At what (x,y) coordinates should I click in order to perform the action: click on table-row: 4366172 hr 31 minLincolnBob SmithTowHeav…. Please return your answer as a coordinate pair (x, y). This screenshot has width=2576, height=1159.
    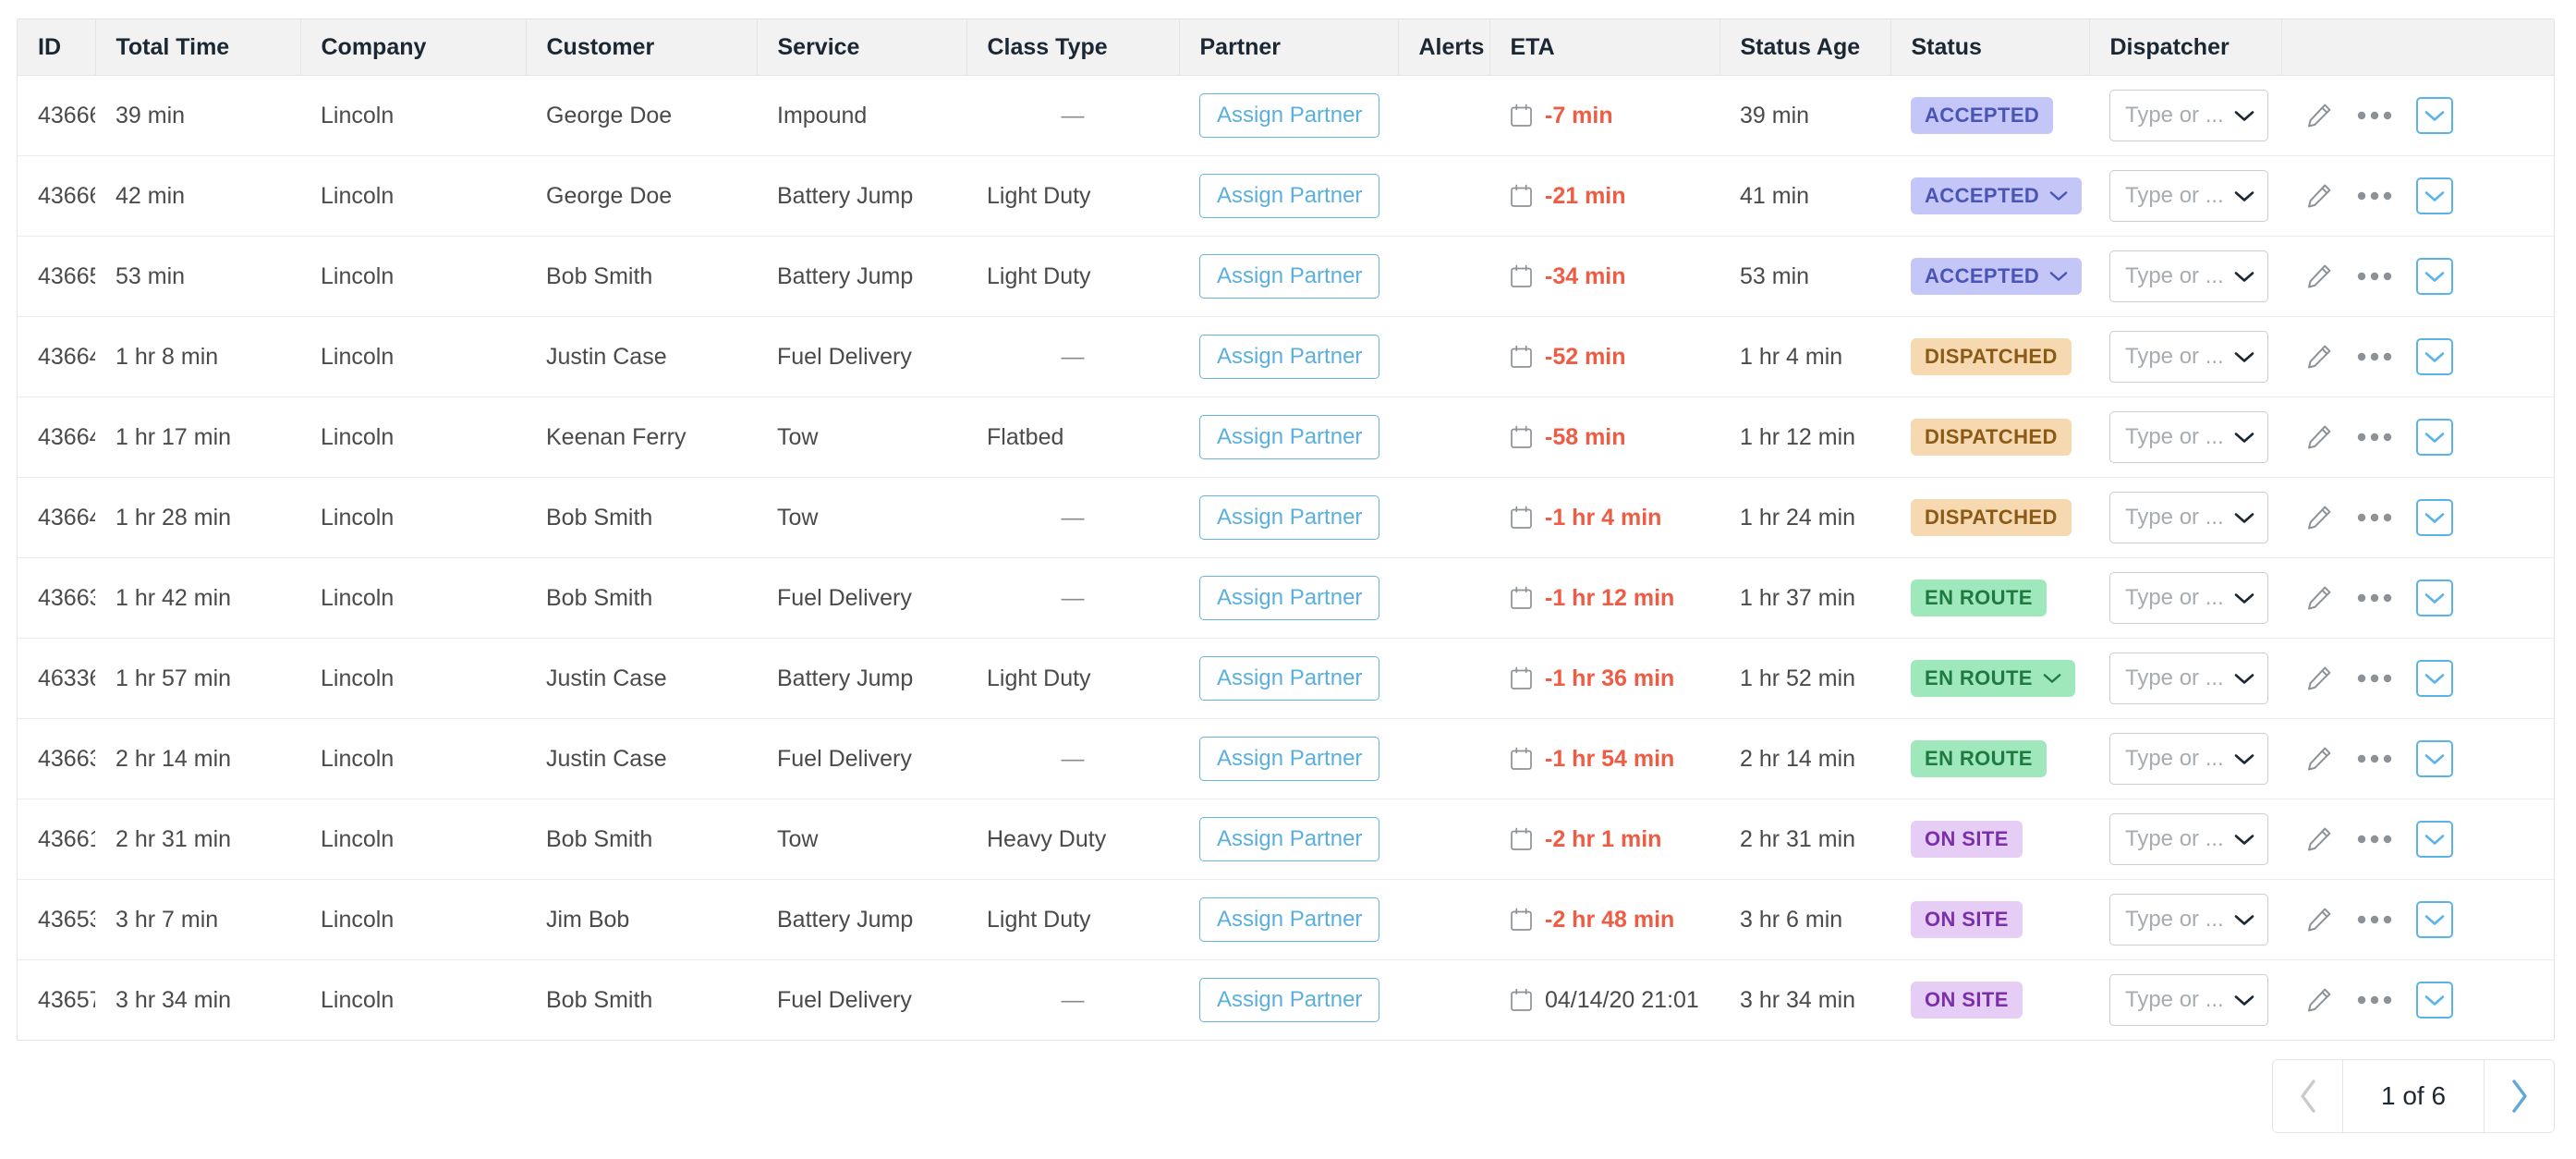
    Looking at the image, I should click on (1286, 839).